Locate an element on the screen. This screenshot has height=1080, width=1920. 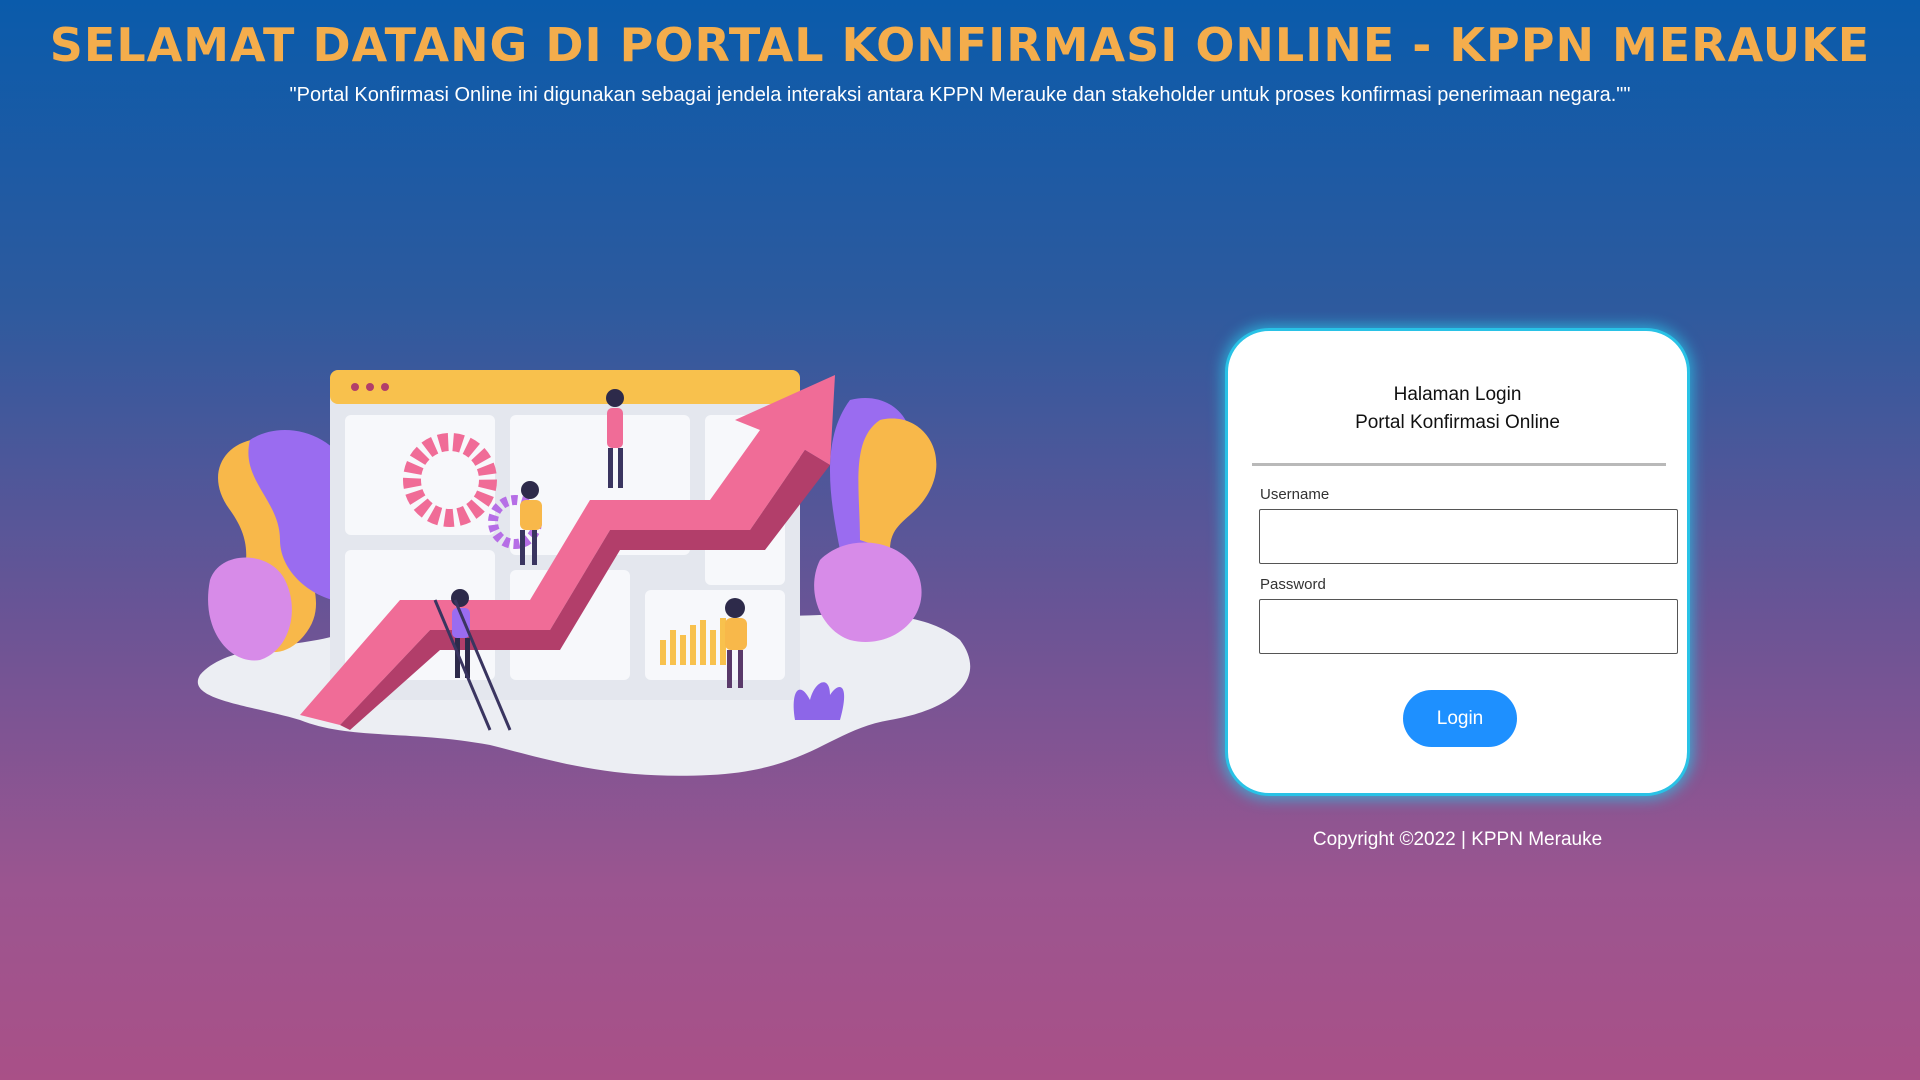
login-heading-title: Halaman Login is located at coordinates (1457, 394).